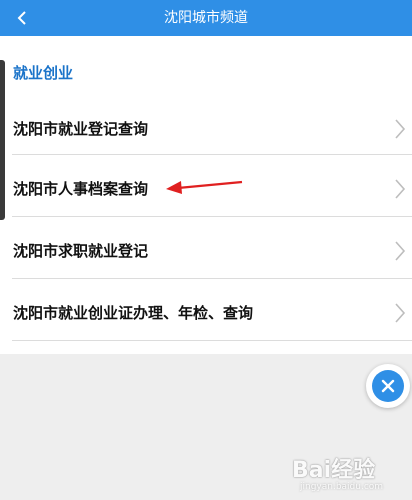 Image resolution: width=412 pixels, height=500 pixels. I want to click on list-item-label: 沈阳市就业登记查询, so click(81, 129).